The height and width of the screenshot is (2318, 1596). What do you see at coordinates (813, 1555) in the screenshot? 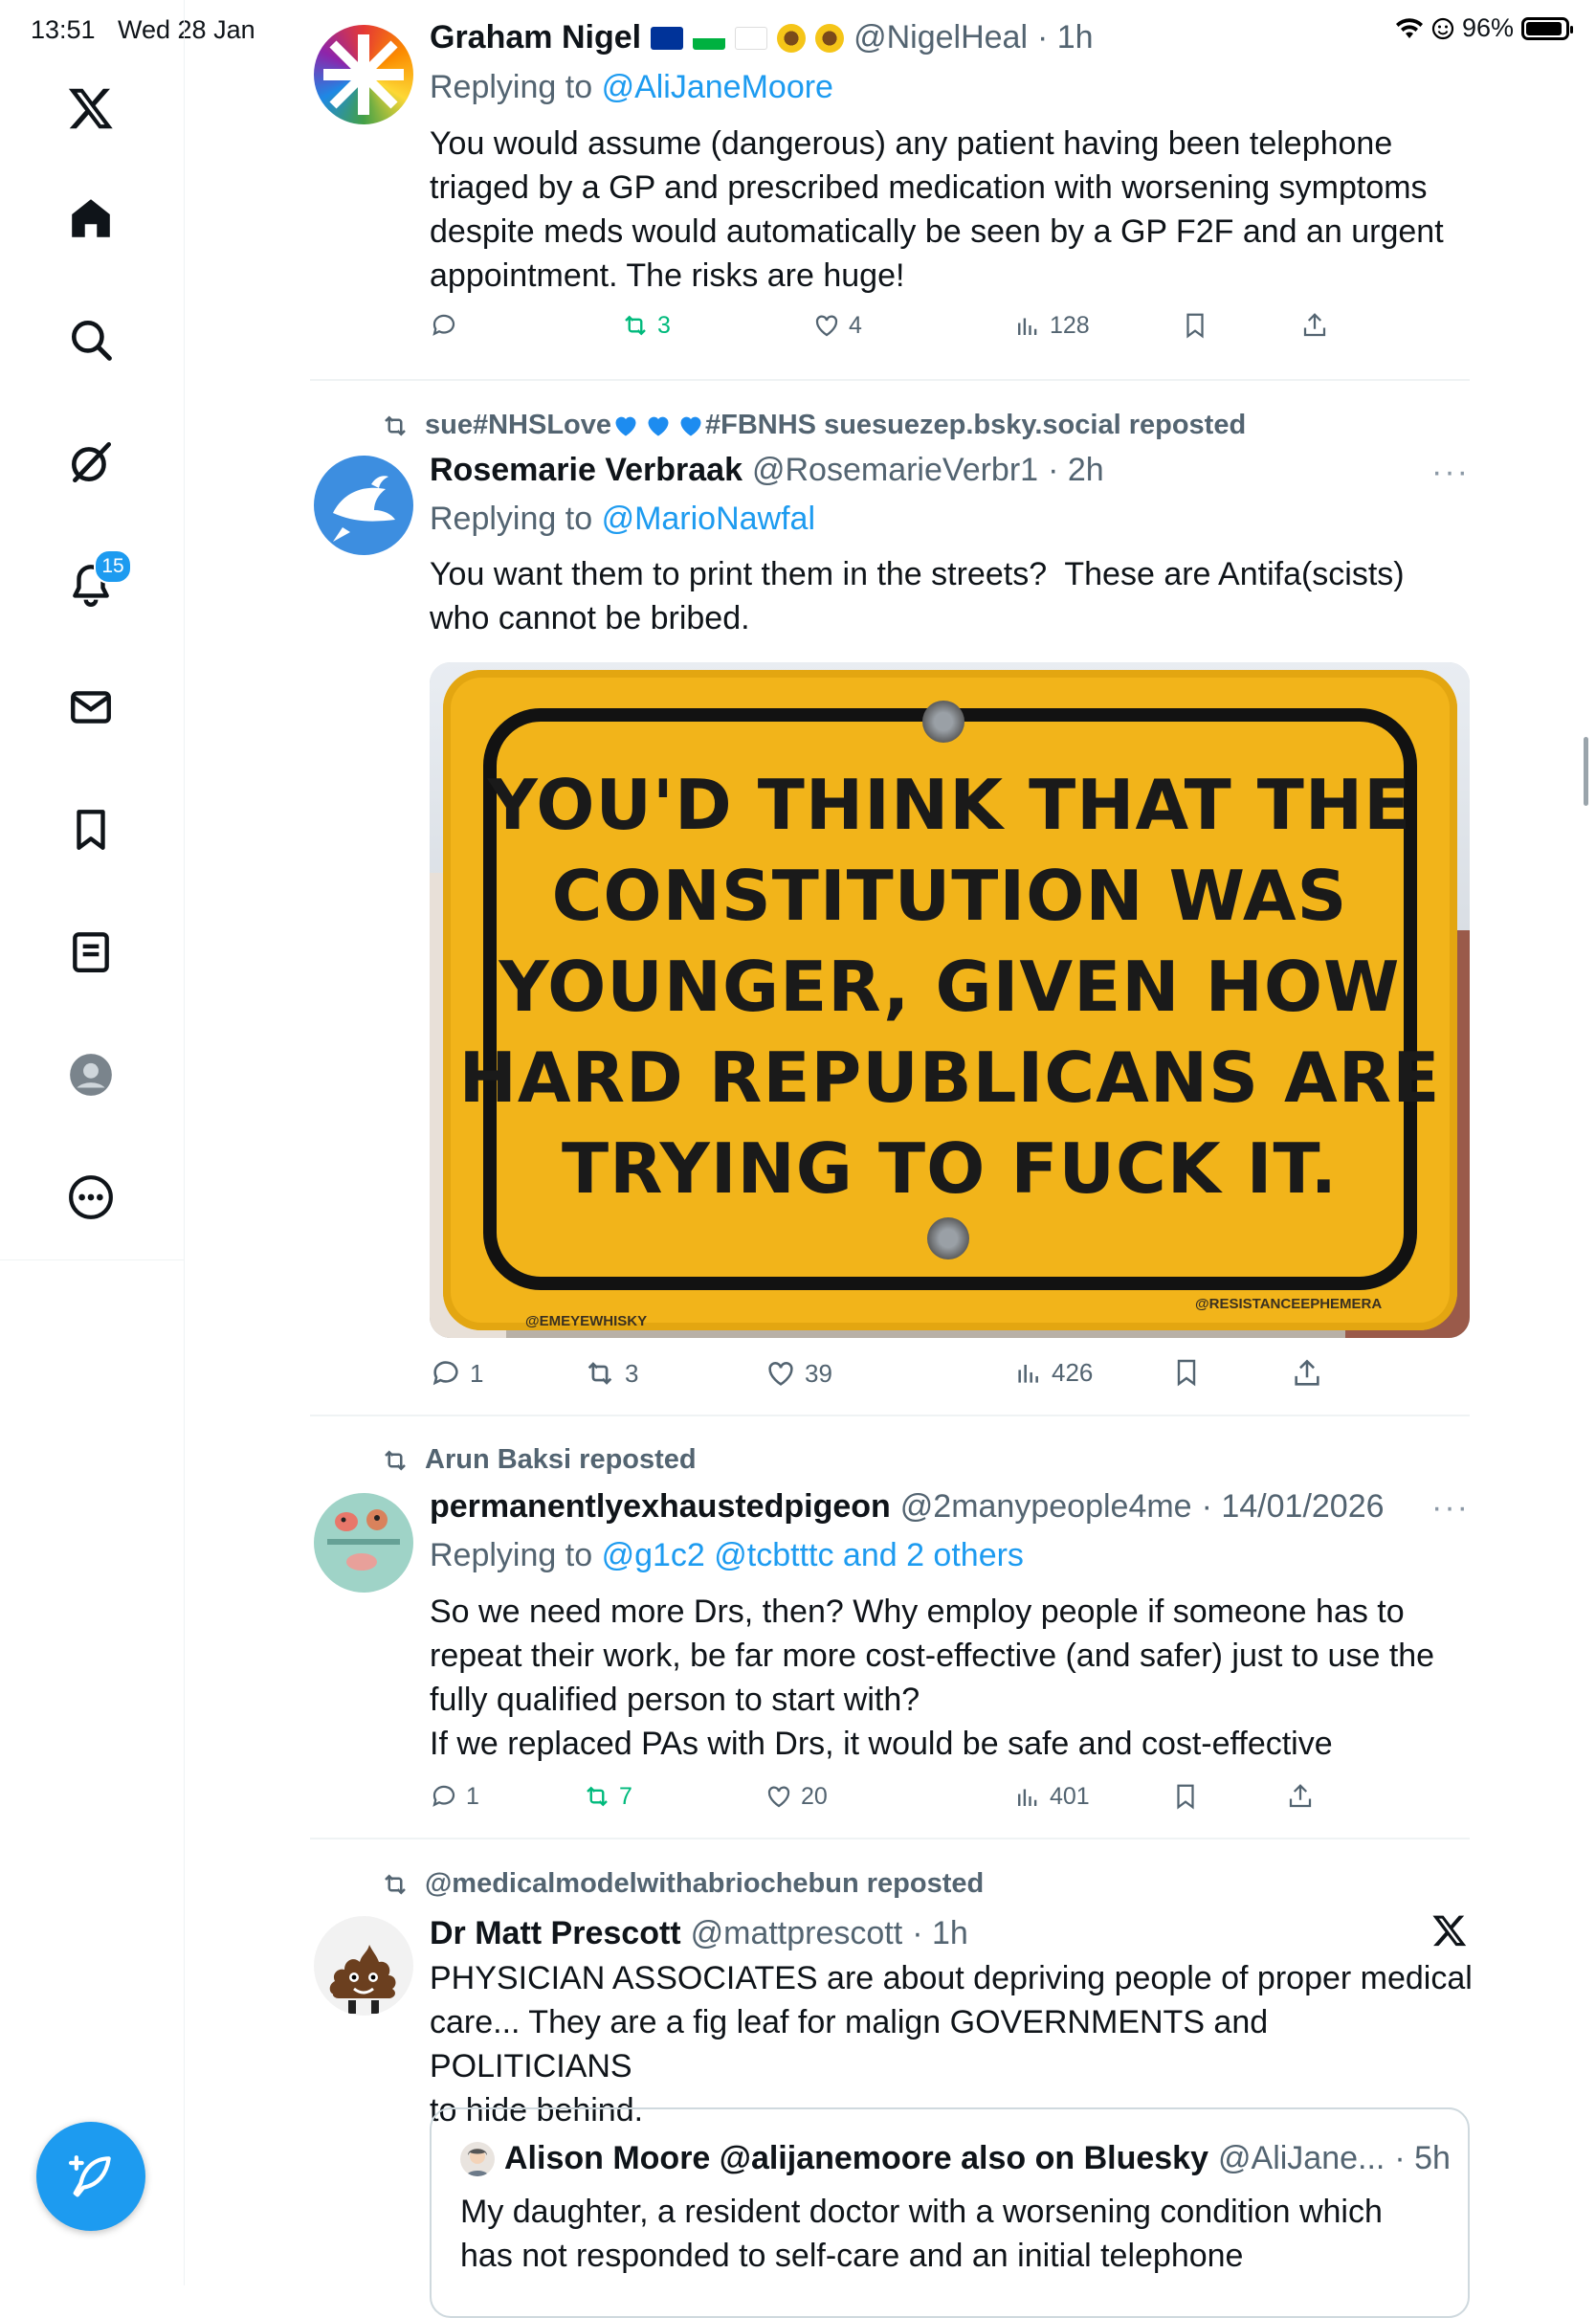
I see `reply-mention-link: @g1c2 @tcbtttc and 2 others` at bounding box center [813, 1555].